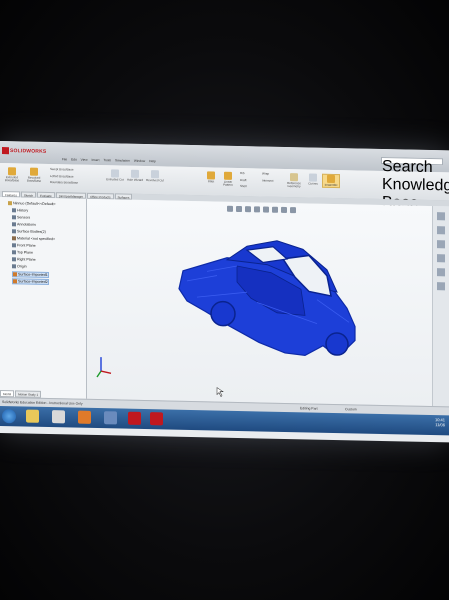 Image resolution: width=449 pixels, height=600 pixels. Describe the element at coordinates (29, 231) in the screenshot. I see `tree-item-surface-bodies: Surface Bodies(2)` at that location.